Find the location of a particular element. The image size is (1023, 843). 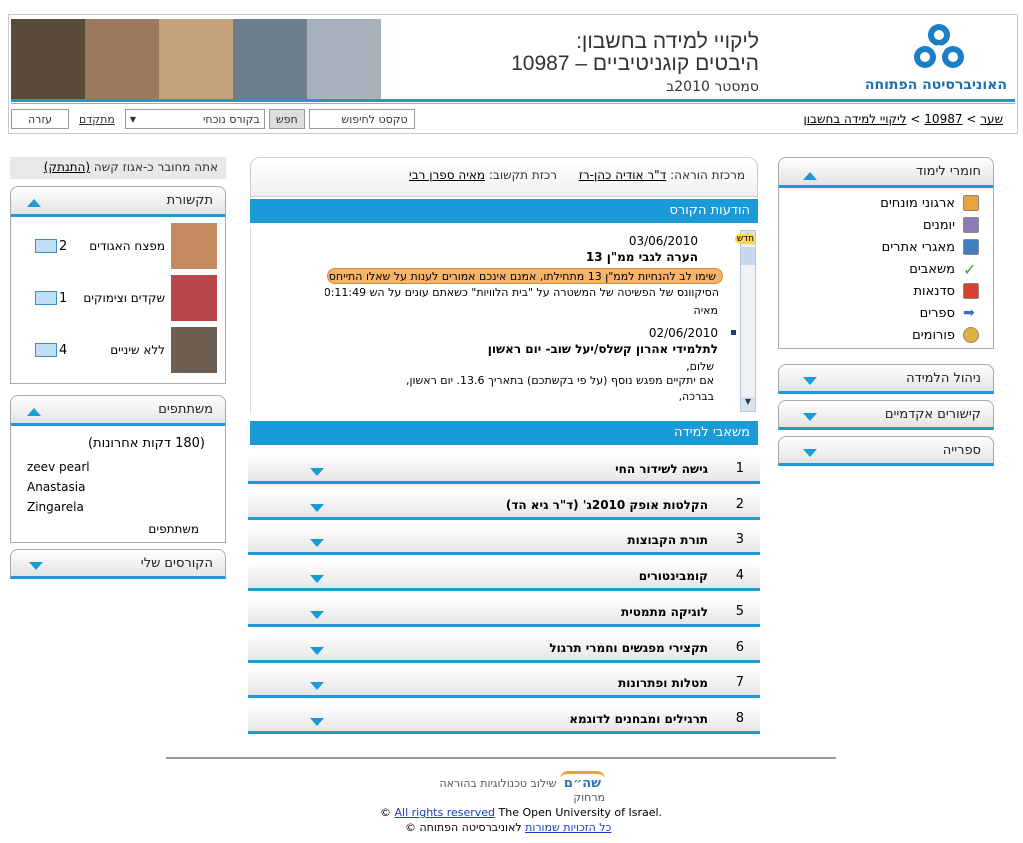

breadcrumb-home-link: שער is located at coordinates (991, 119).